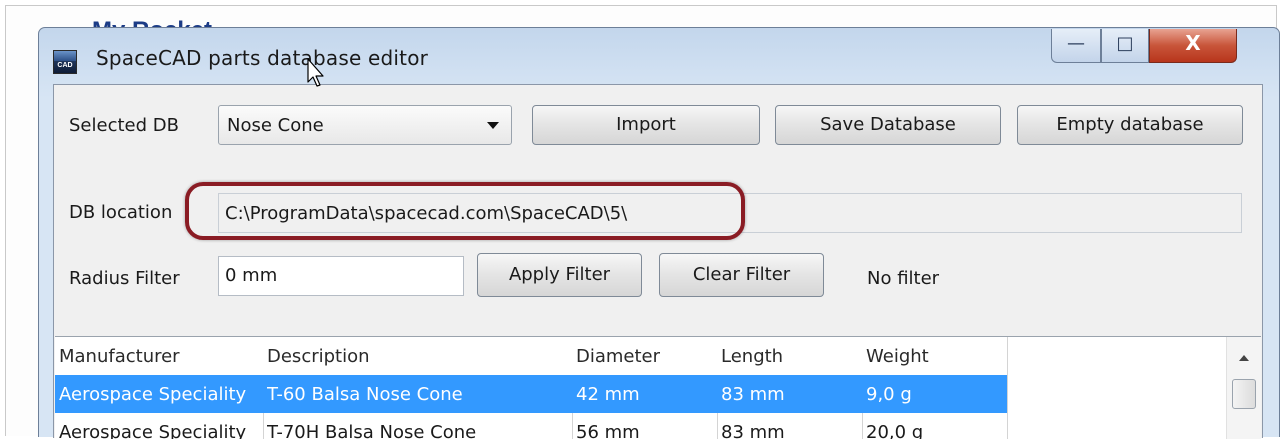 The image size is (1283, 439). What do you see at coordinates (1130, 125) in the screenshot?
I see `empty-database-button: Empty database` at bounding box center [1130, 125].